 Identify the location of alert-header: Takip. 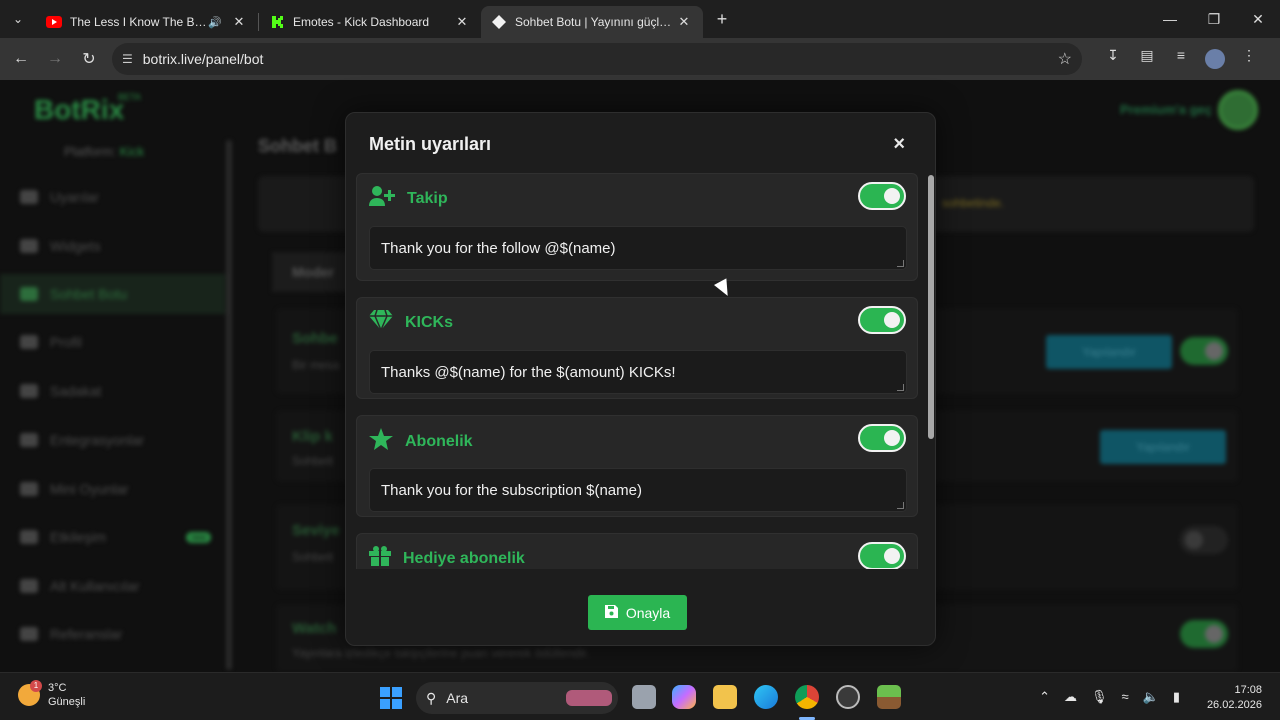
(408, 198).